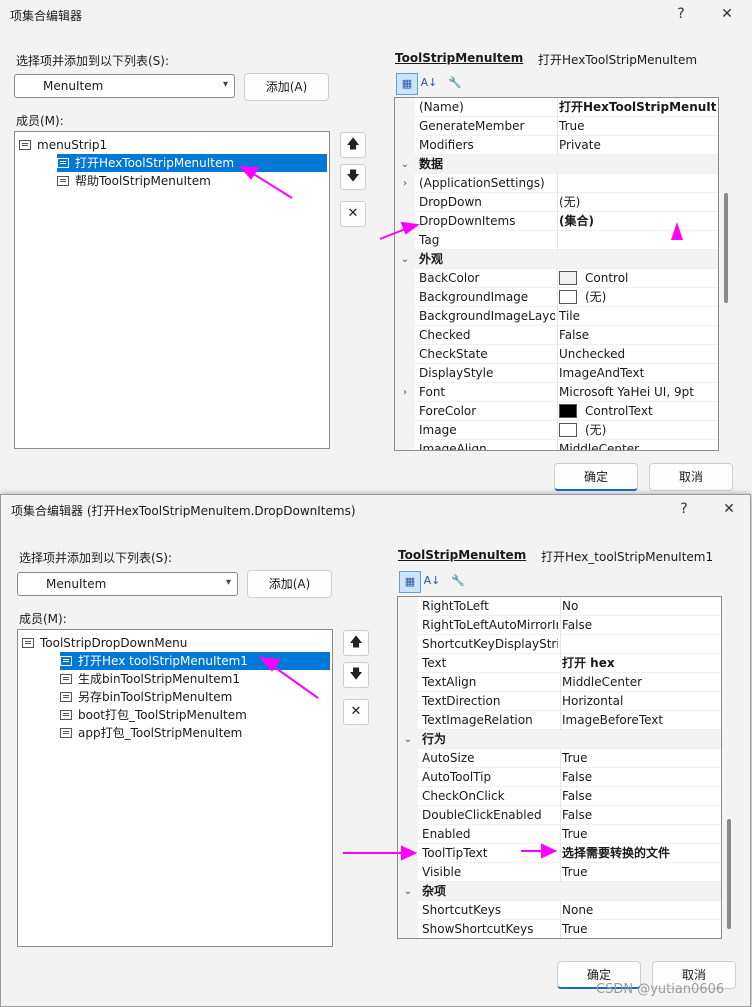 This screenshot has height=1007, width=752. Describe the element at coordinates (556, 392) in the screenshot. I see `property-row: › Font Microsoft YaHei UI, 9pt` at that location.